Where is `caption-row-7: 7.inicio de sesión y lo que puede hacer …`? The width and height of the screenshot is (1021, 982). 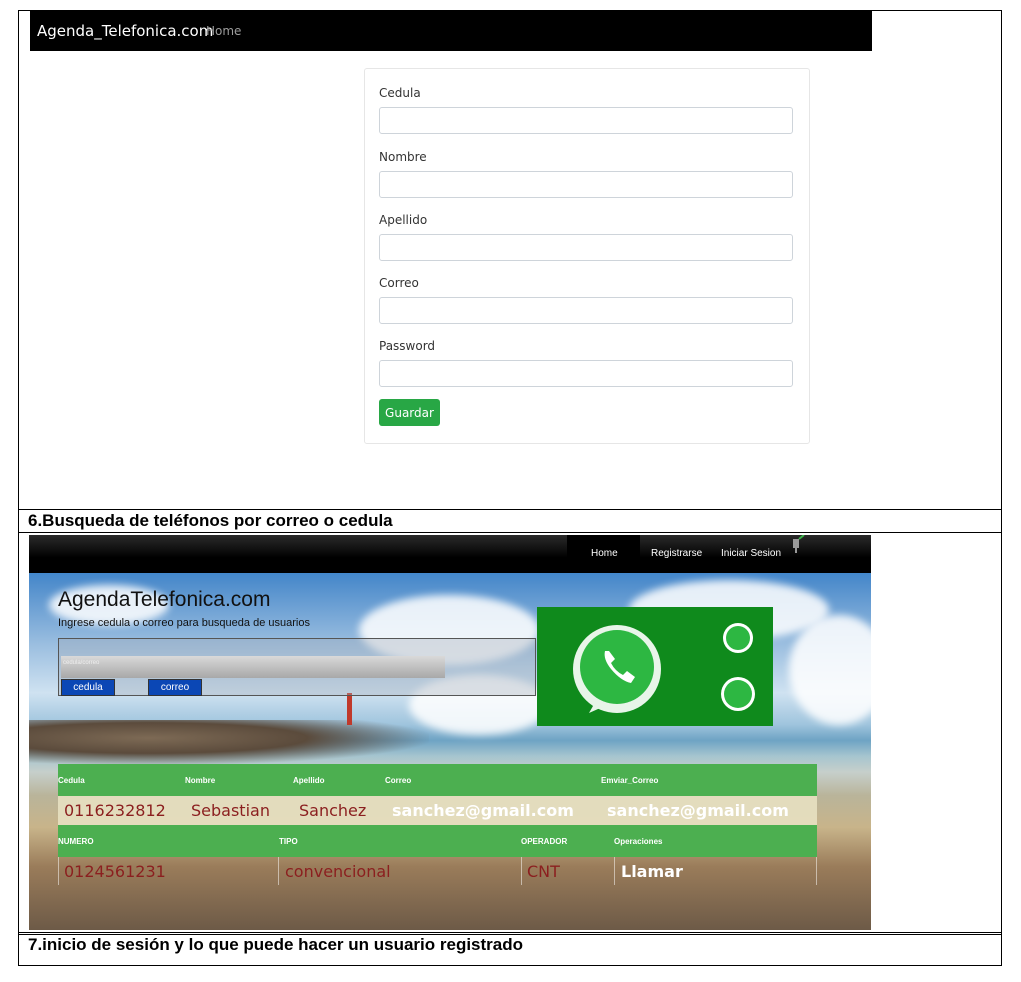
caption-row-7: 7.inicio de sesión y lo que puede hacer … is located at coordinates (510, 949).